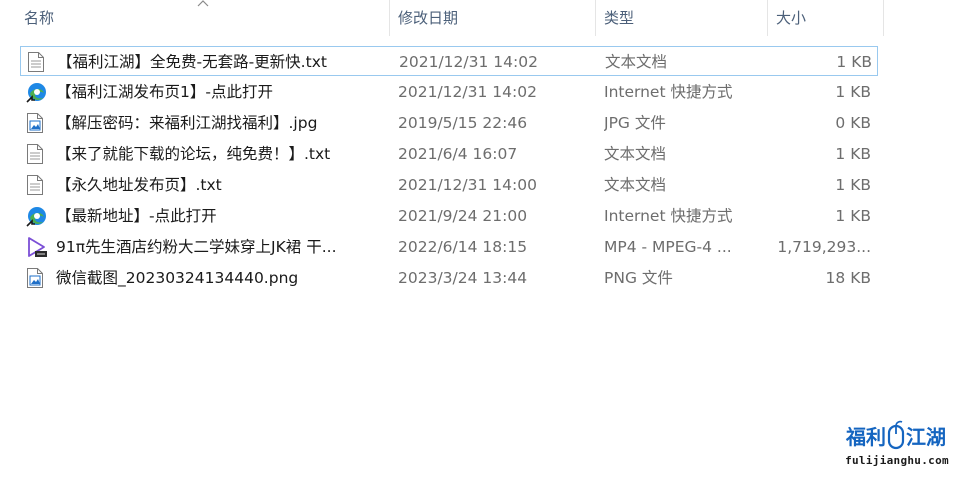 This screenshot has width=960, height=480. What do you see at coordinates (848, 278) in the screenshot?
I see `file-size: 18 KB` at bounding box center [848, 278].